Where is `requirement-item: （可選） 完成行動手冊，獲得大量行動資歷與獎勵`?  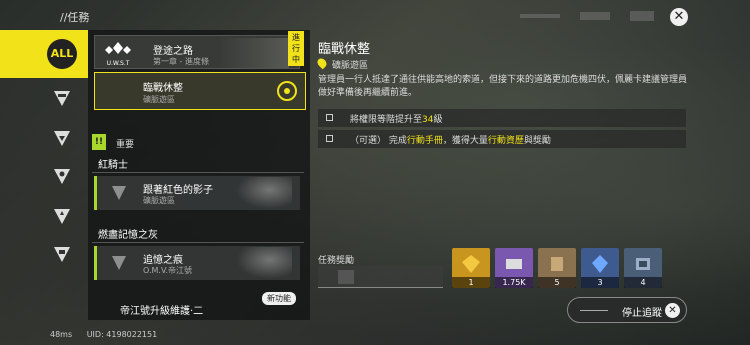 requirement-item: （可選） 完成行動手冊，獲得大量行動資歷與獎勵 is located at coordinates (502, 139).